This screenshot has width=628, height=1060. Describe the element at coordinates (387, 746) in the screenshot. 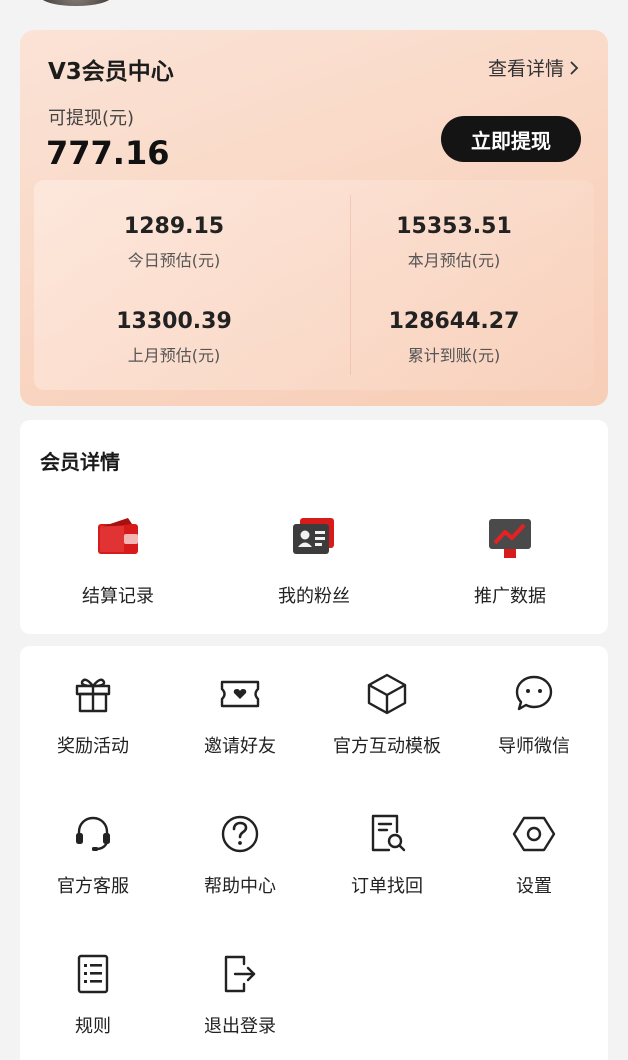

I see `official-templates-label: 官方互动模板` at that location.